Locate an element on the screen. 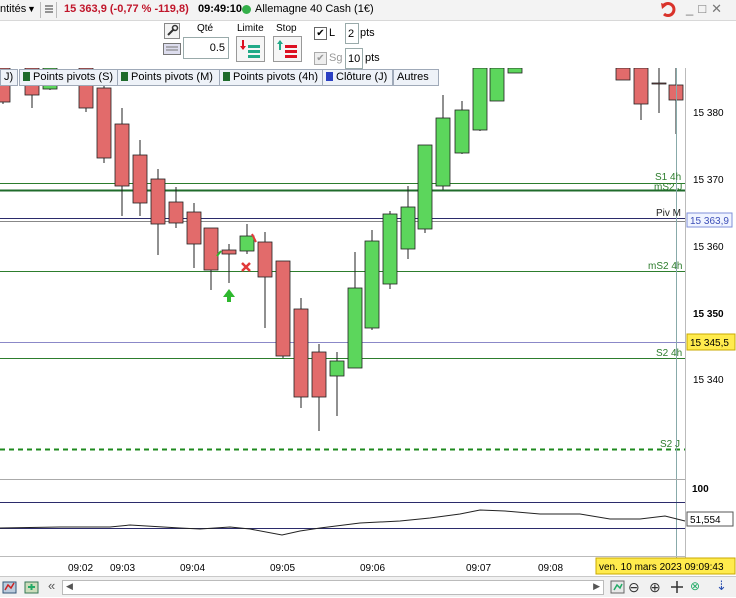  refresh-icon is located at coordinates (670, 10).